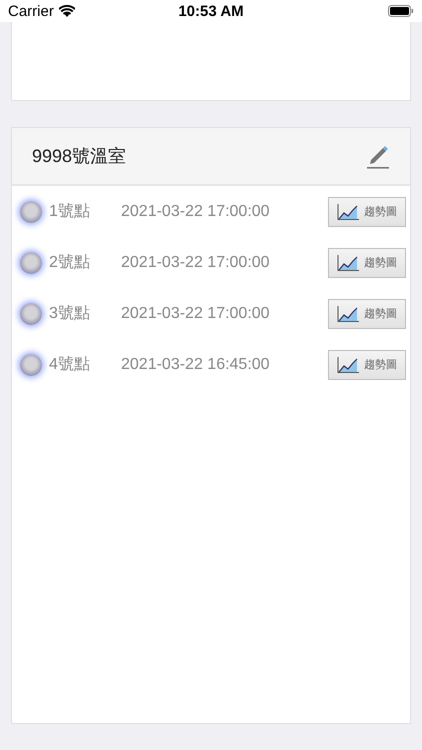 This screenshot has height=750, width=422. Describe the element at coordinates (70, 365) in the screenshot. I see `point-name: 4號點` at that location.